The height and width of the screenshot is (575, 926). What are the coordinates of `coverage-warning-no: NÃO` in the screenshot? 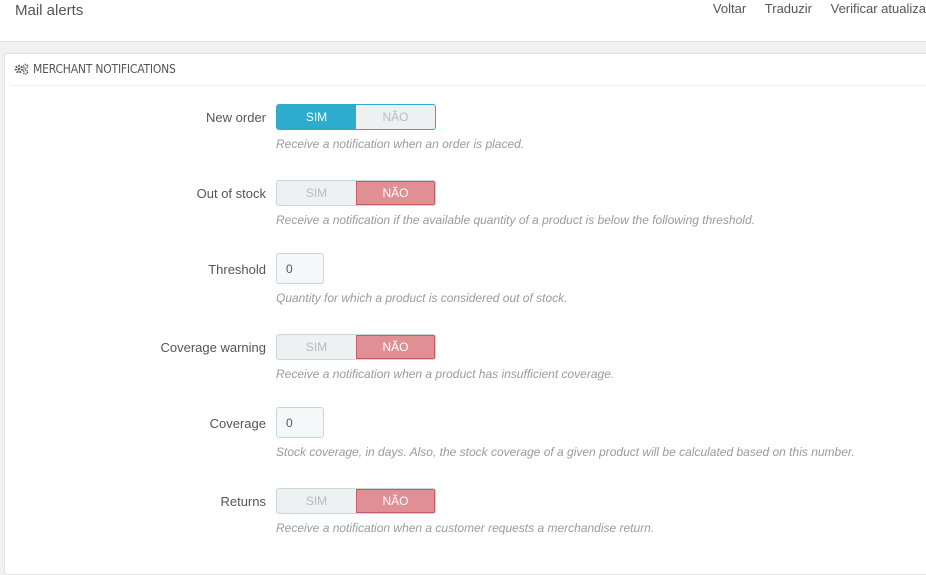 It's located at (395, 347).